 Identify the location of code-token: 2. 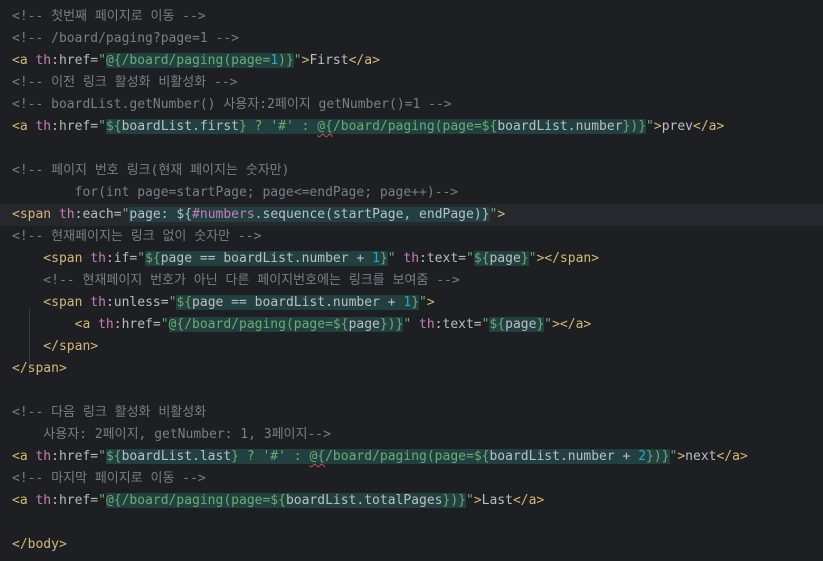
(642, 456).